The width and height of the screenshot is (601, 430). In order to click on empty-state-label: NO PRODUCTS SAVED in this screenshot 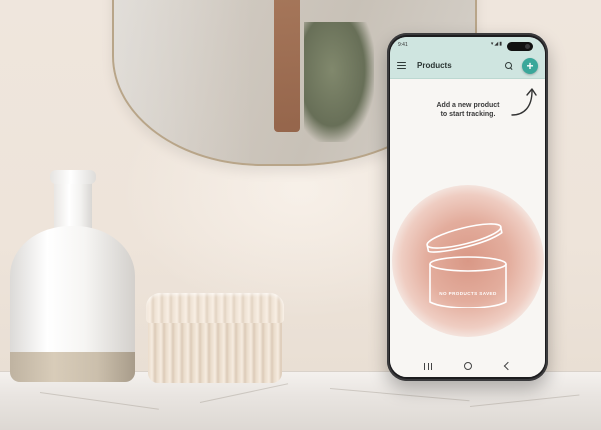, I will do `click(468, 293)`.